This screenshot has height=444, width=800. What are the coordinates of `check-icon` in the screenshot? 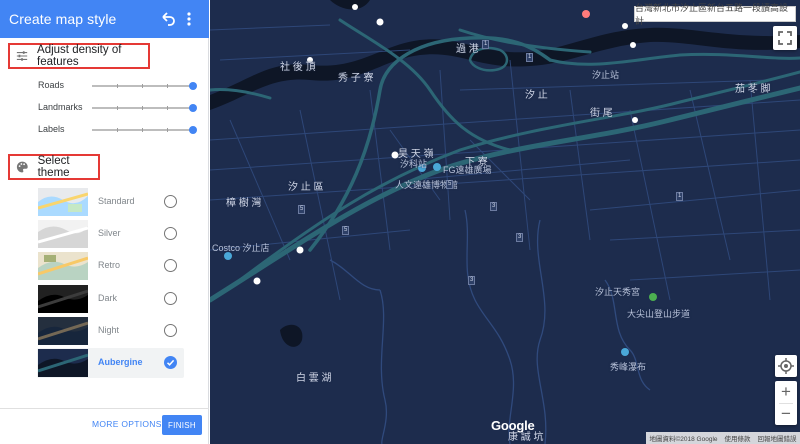 It's located at (170, 362).